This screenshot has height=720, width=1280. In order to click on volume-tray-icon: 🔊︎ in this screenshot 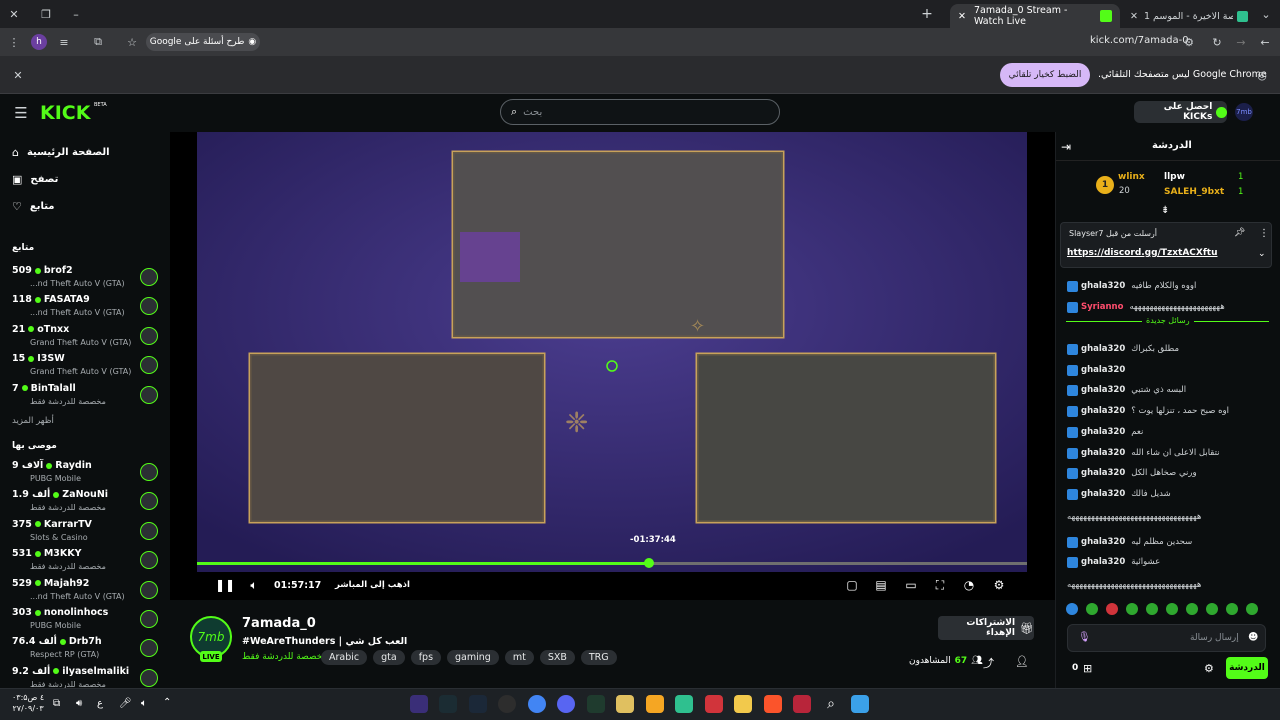, I will do `click(79, 703)`.